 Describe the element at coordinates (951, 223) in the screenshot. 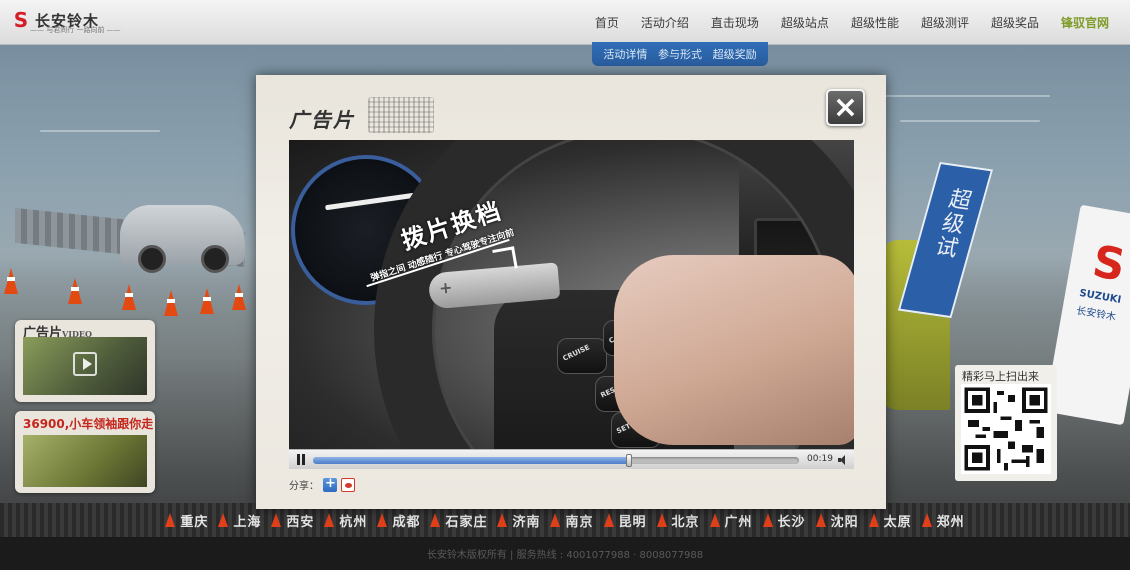

I see `banner-text: 超级试` at that location.